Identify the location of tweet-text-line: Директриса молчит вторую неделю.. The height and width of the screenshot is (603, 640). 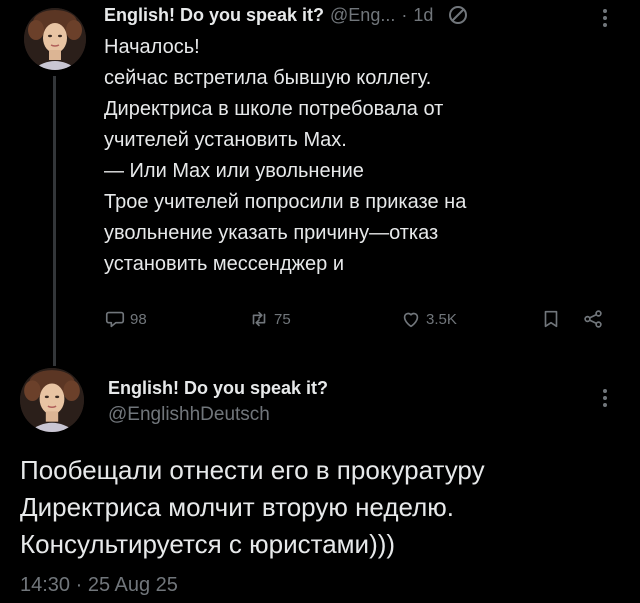
(237, 507).